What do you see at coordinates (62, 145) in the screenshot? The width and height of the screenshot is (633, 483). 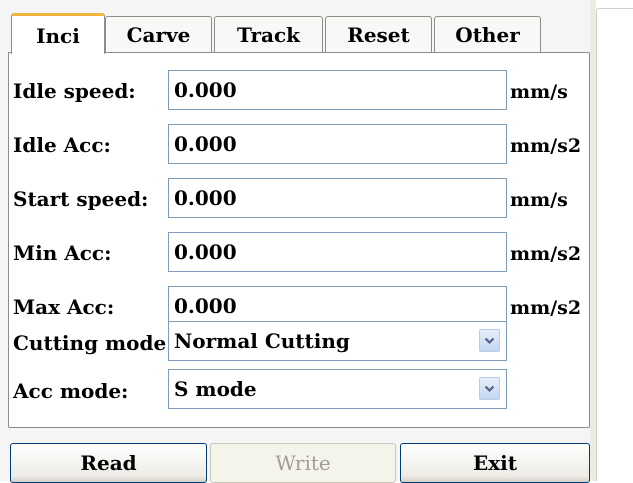 I see `idle-acc-label: Idle Acc:` at bounding box center [62, 145].